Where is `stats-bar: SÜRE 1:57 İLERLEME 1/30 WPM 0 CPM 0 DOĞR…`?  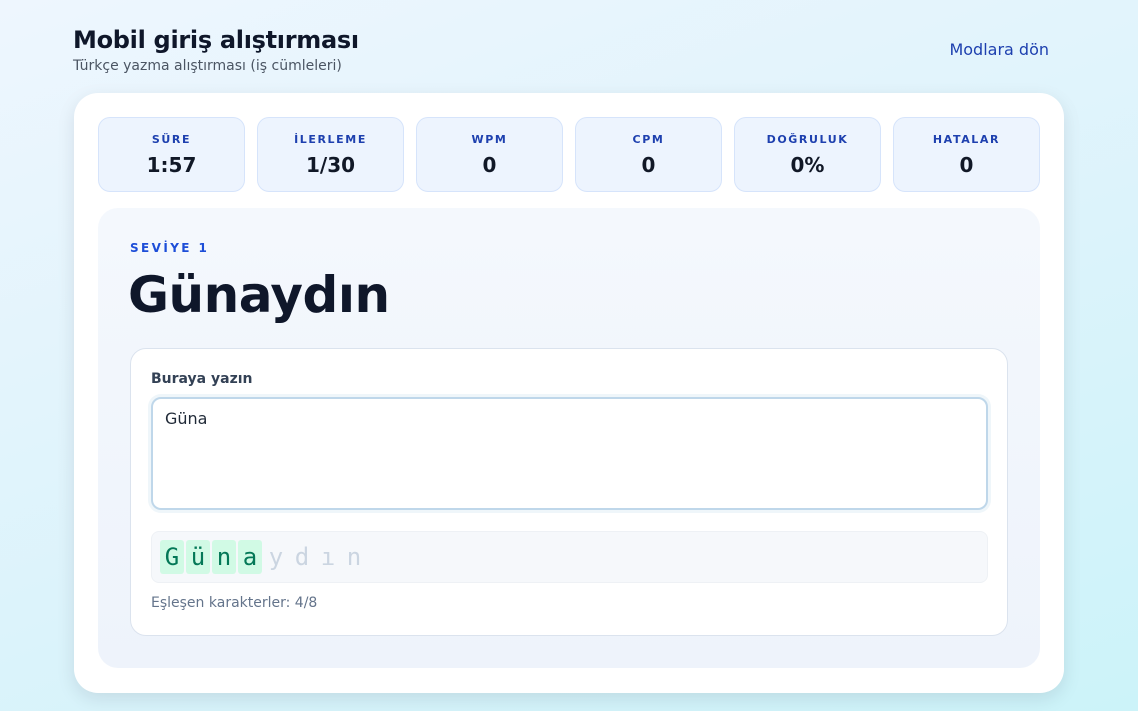
stats-bar: SÜRE 1:57 İLERLEME 1/30 WPM 0 CPM 0 DOĞR… is located at coordinates (569, 154).